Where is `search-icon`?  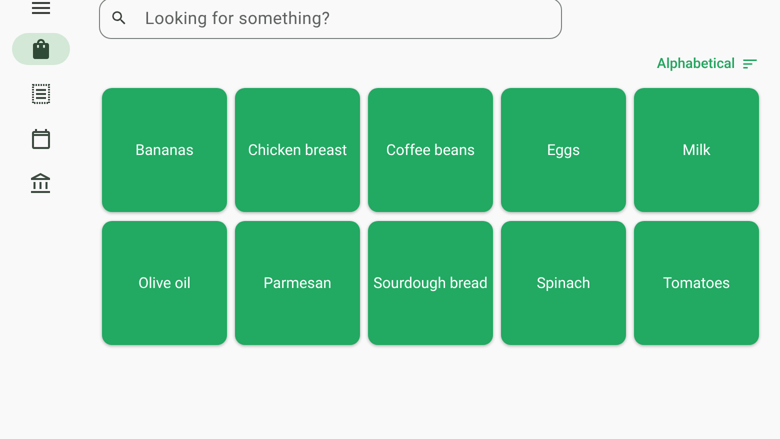
search-icon is located at coordinates (119, 18).